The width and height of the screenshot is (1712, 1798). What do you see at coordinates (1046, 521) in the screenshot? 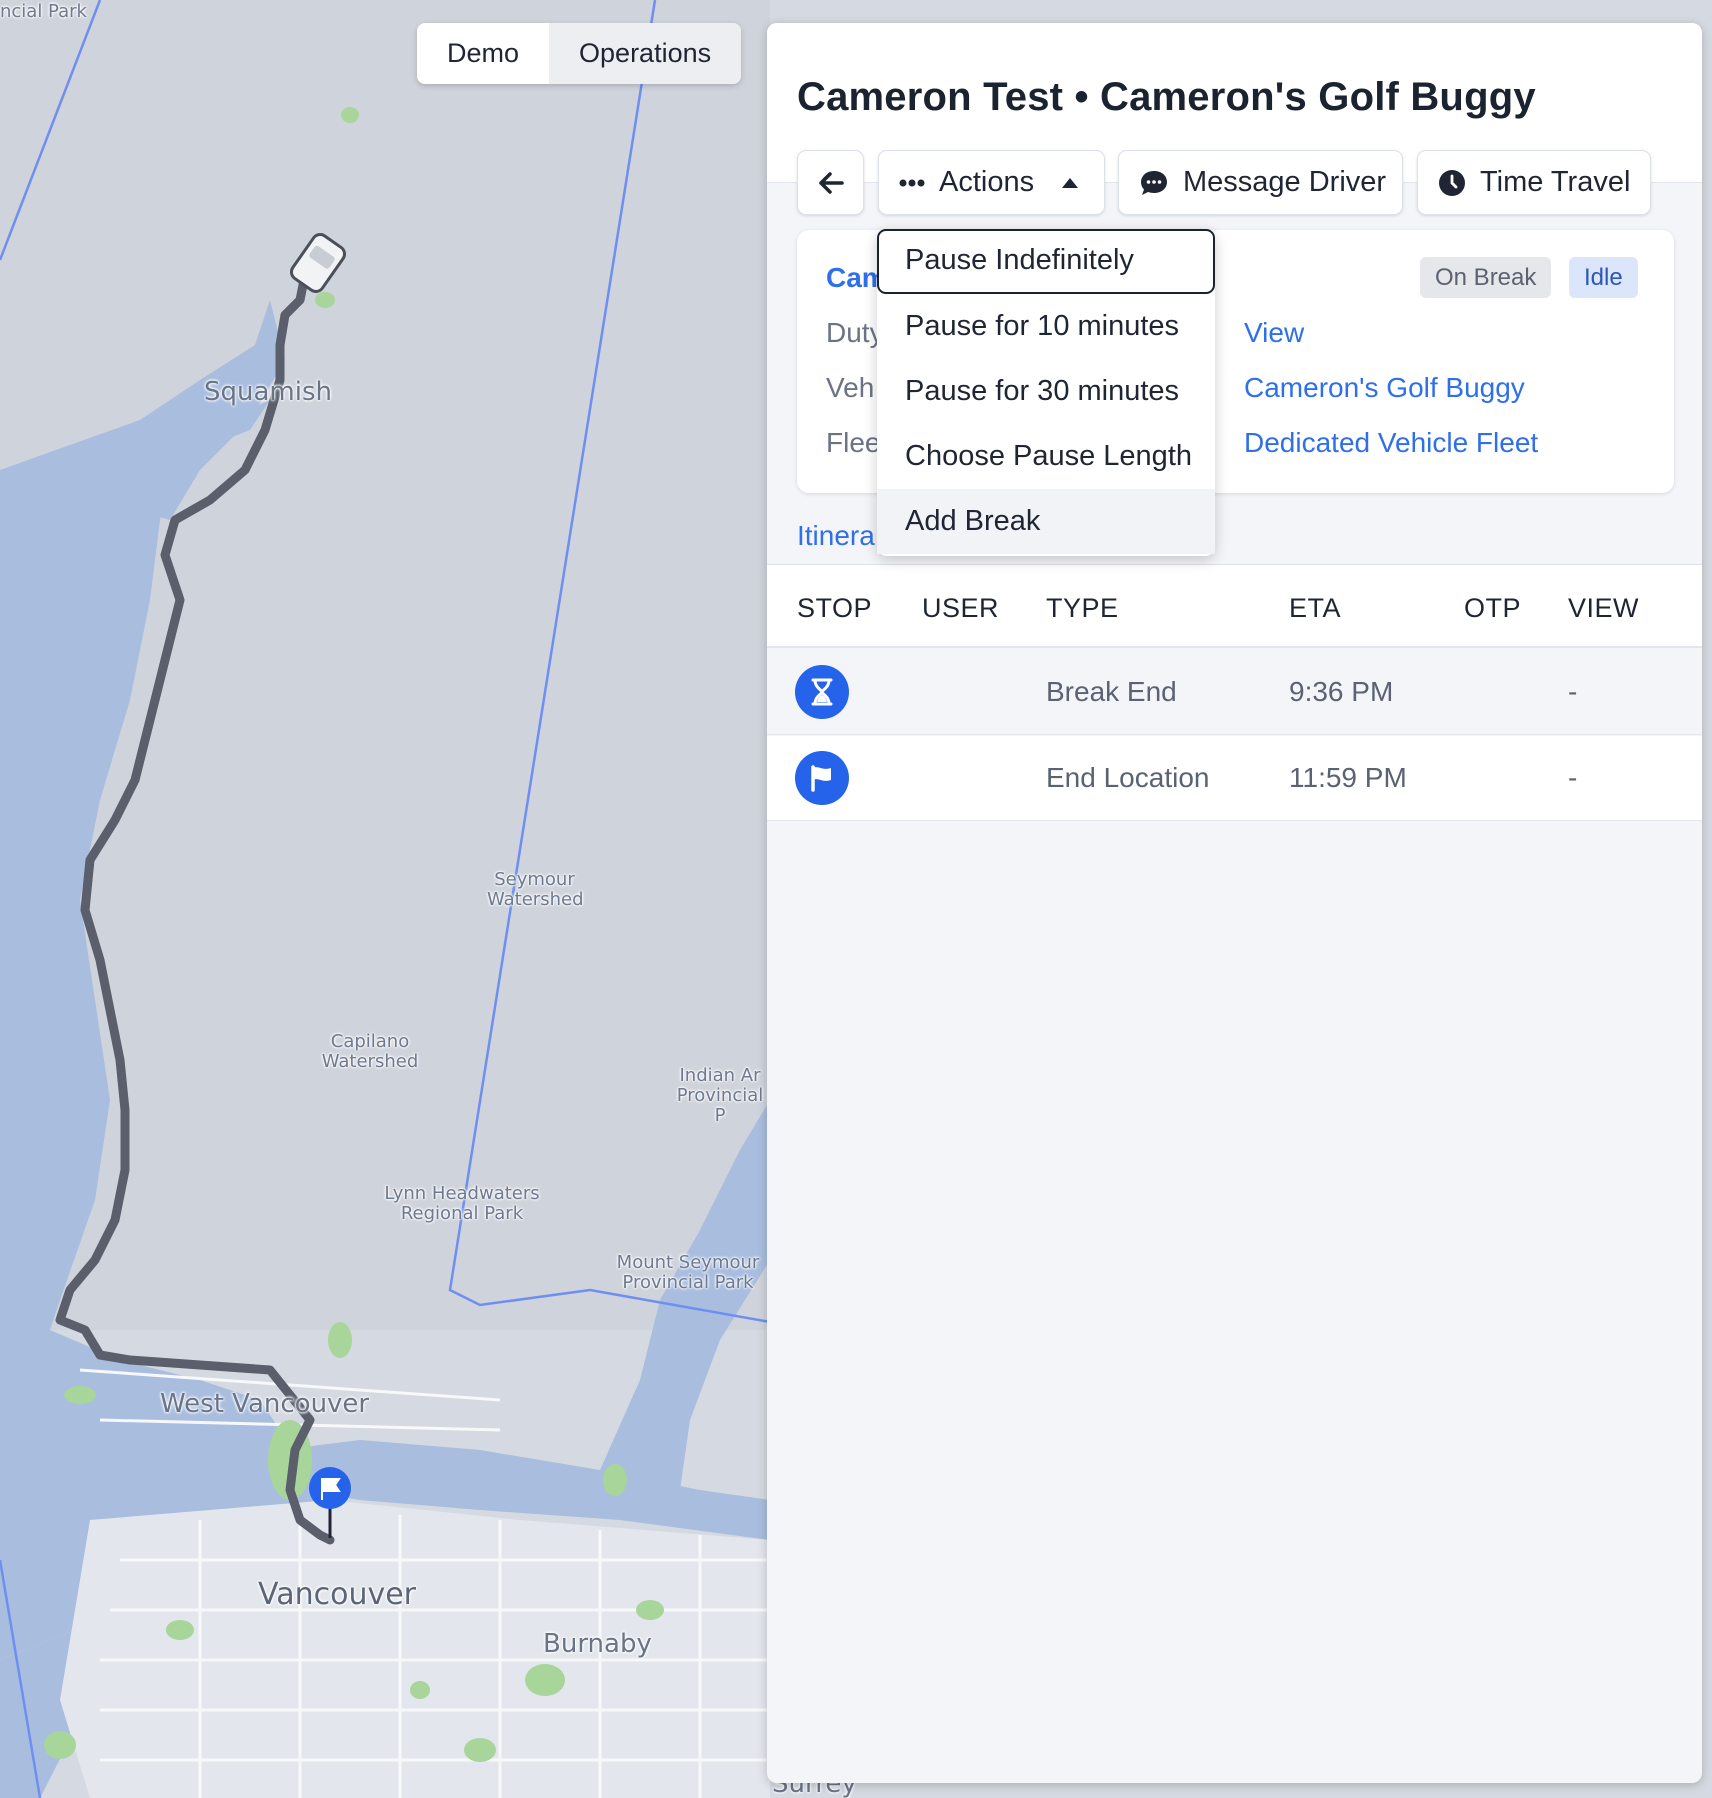
I see `menu-item-add-break: Add Break` at bounding box center [1046, 521].